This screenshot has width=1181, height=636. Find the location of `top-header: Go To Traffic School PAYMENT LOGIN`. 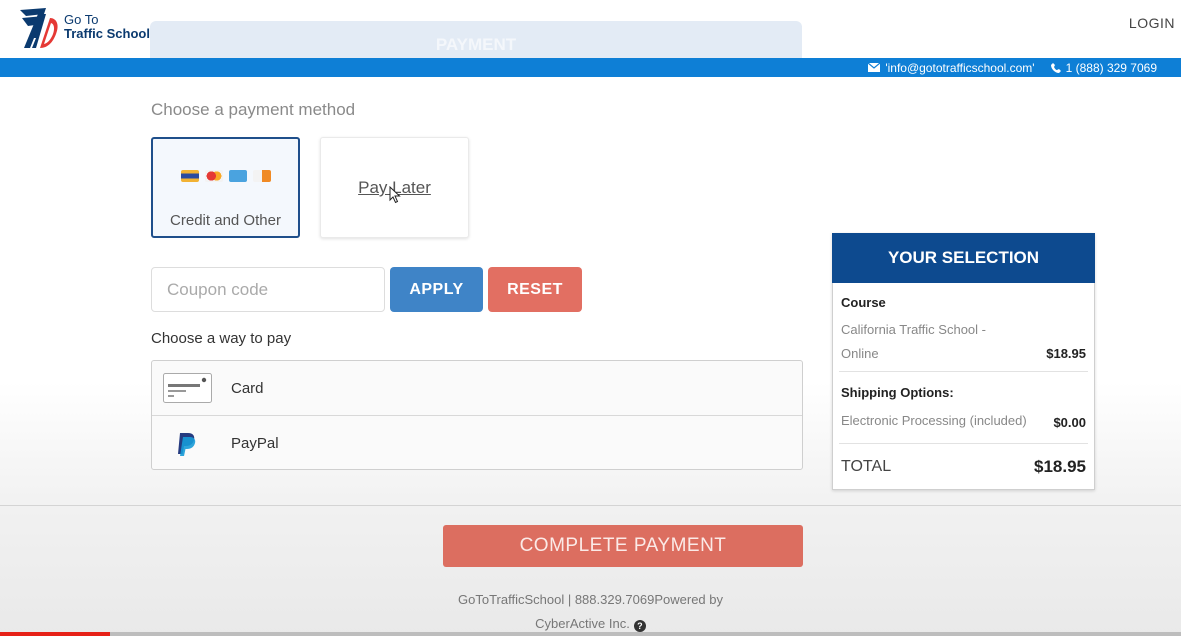

top-header: Go To Traffic School PAYMENT LOGIN is located at coordinates (590, 29).